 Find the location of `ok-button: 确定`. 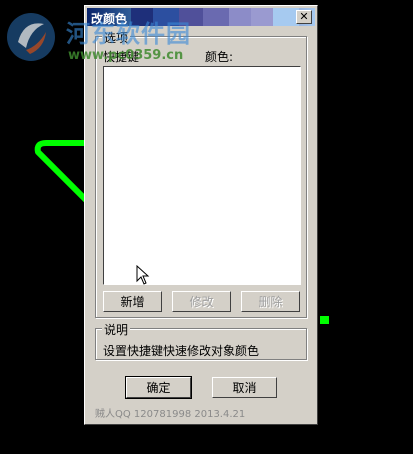

ok-button: 确定 is located at coordinates (158, 387).